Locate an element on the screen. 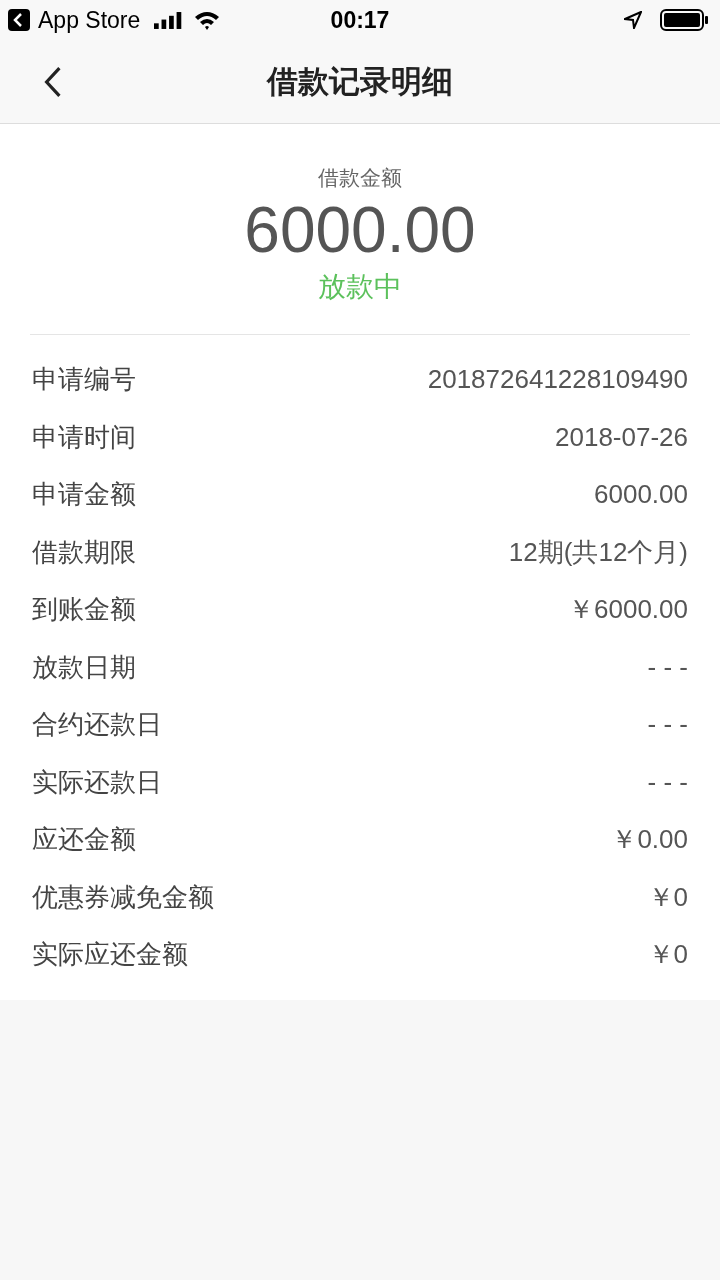  back-icon is located at coordinates (19, 20).